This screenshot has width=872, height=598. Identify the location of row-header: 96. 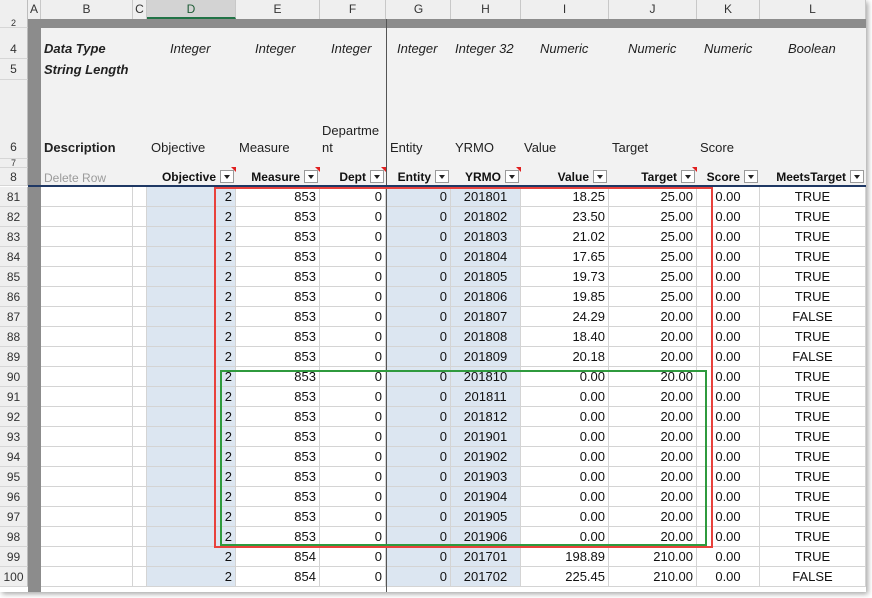
(14, 497).